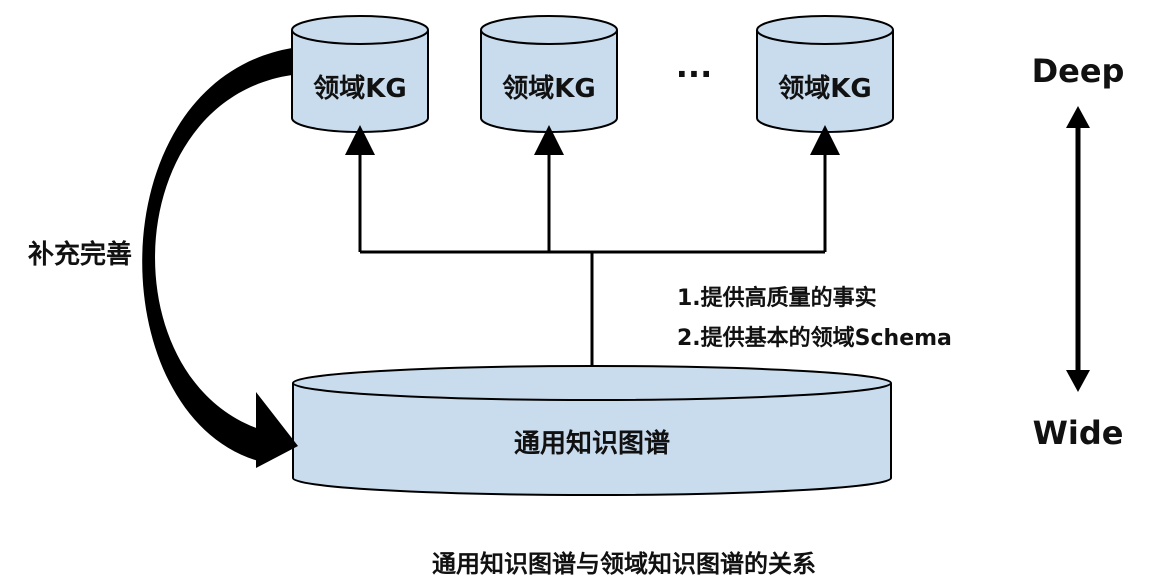  Describe the element at coordinates (80, 254) in the screenshot. I see `supplement-label: 补充完善` at that location.